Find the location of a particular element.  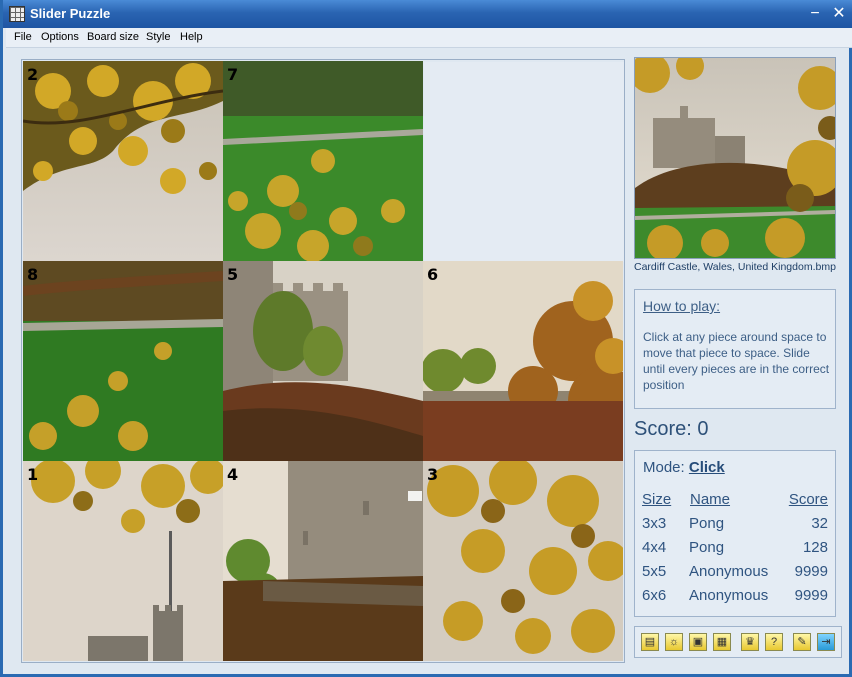

mode-label: Mode: is located at coordinates (664, 467).